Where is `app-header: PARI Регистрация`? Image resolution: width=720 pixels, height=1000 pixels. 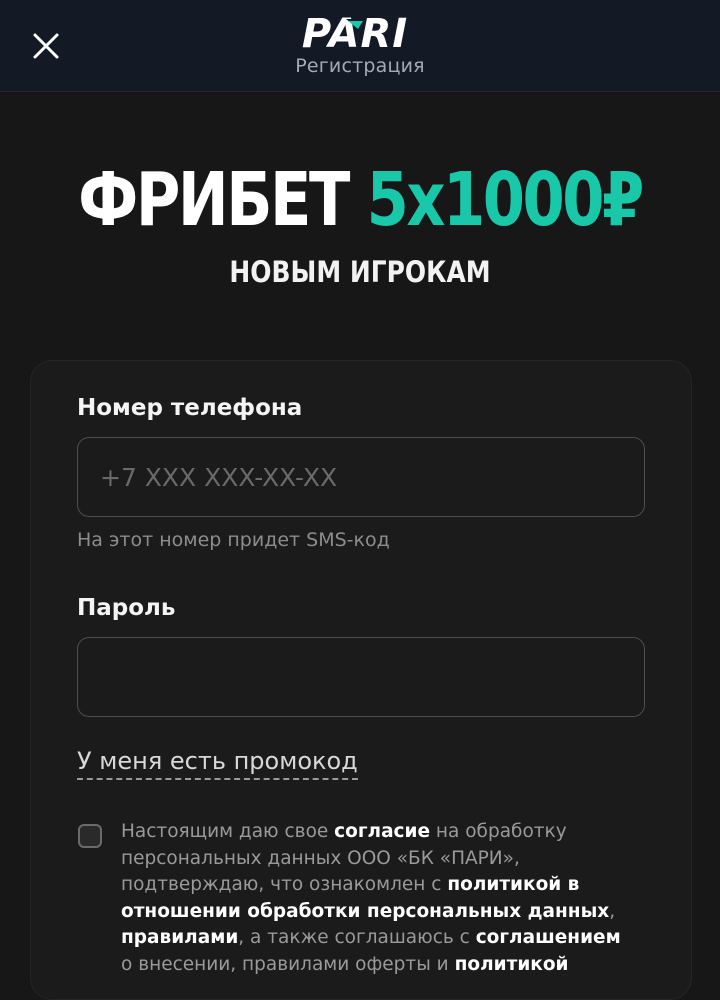 app-header: PARI Регистрация is located at coordinates (360, 46).